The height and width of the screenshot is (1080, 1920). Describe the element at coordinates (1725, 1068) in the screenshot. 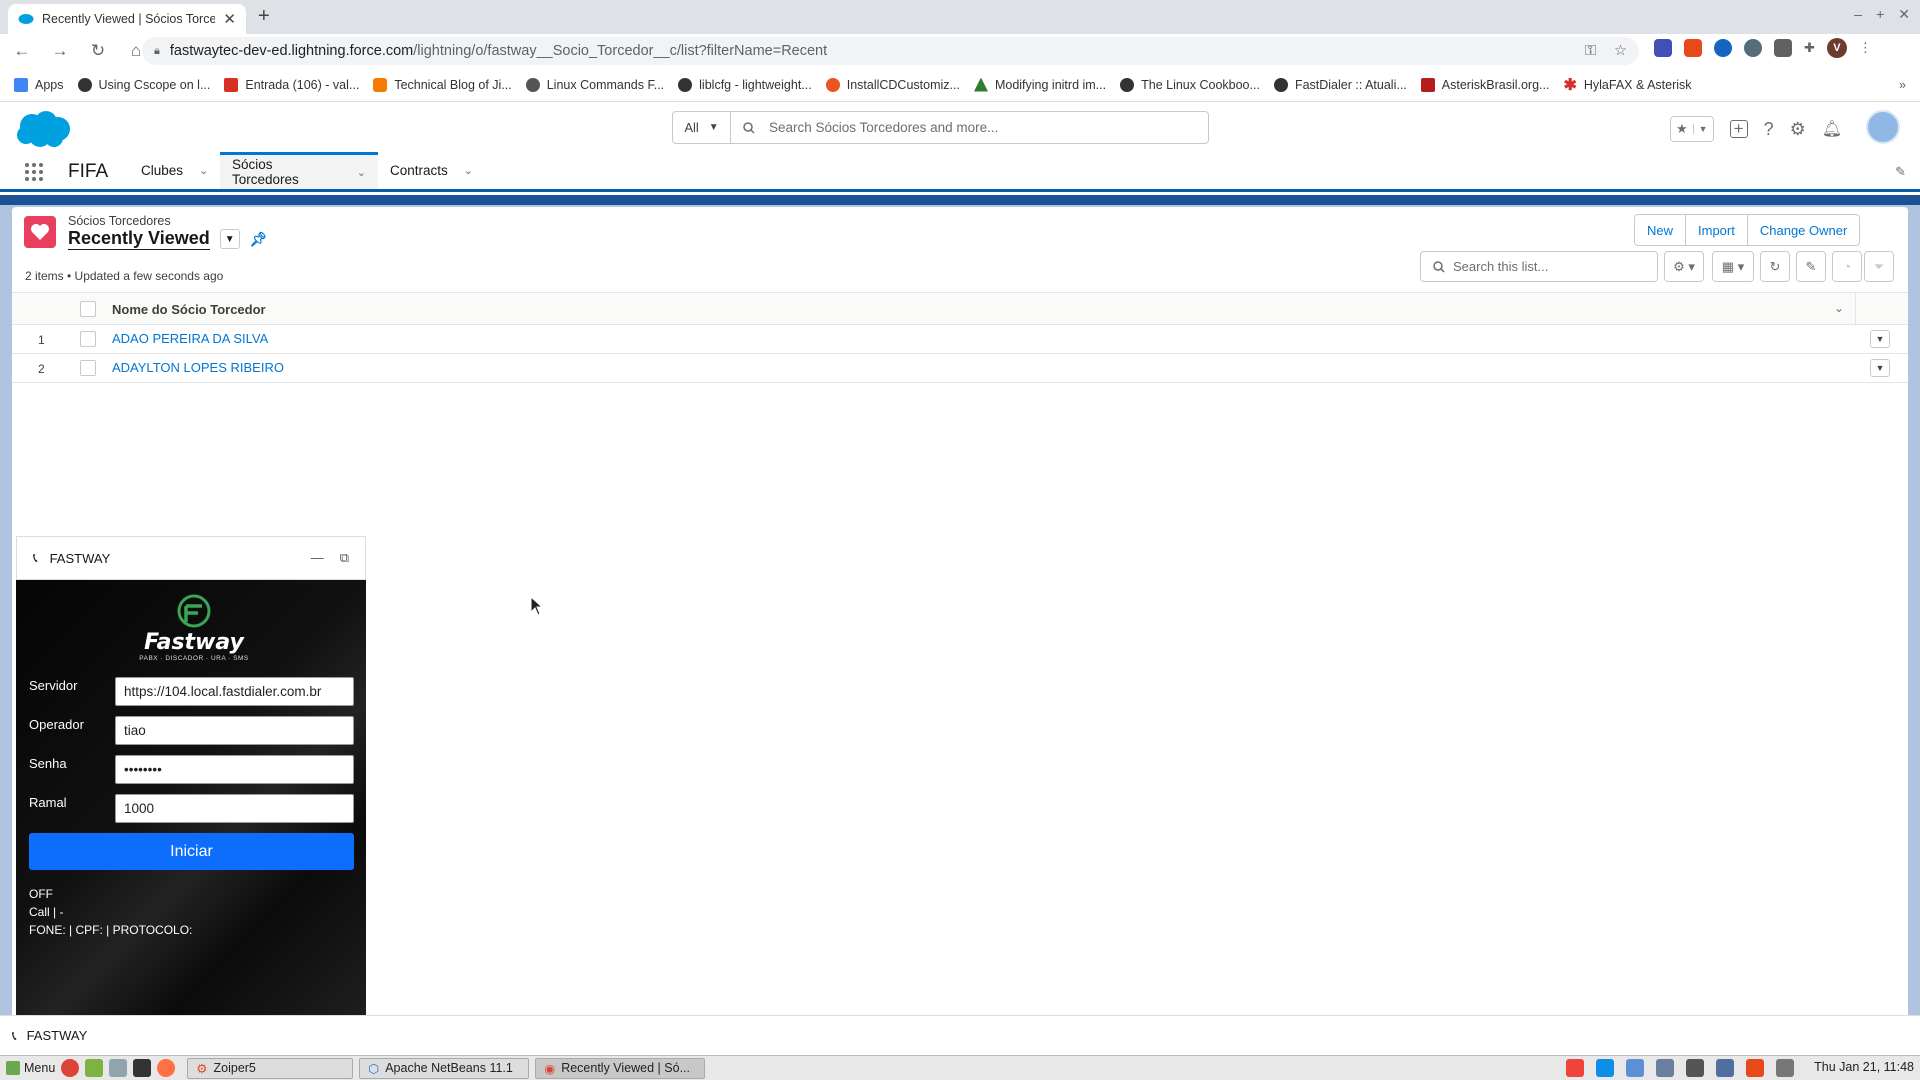

I see `tray-network-icon` at that location.